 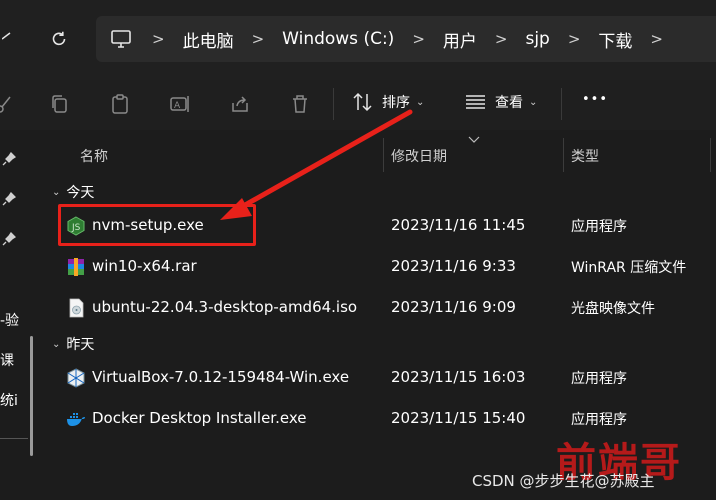 I want to click on watermark-csdn: CSDN @步步生花@苏殿主, so click(x=563, y=481).